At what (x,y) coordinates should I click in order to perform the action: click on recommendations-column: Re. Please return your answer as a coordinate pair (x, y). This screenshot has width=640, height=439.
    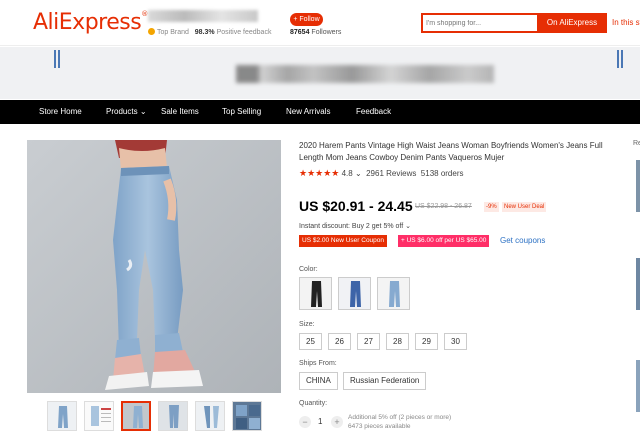
    Looking at the image, I should click on (636, 289).